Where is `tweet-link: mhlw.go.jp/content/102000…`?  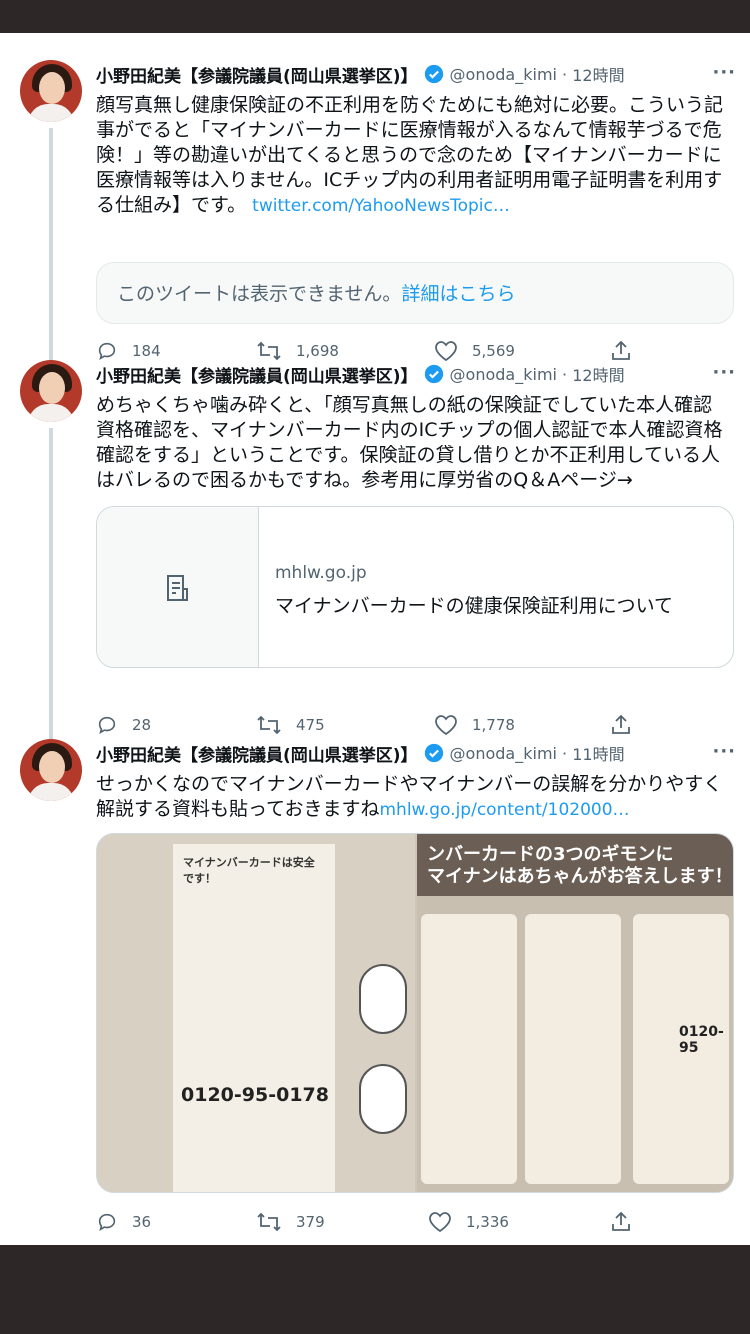
tweet-link: mhlw.go.jp/content/102000… is located at coordinates (504, 810).